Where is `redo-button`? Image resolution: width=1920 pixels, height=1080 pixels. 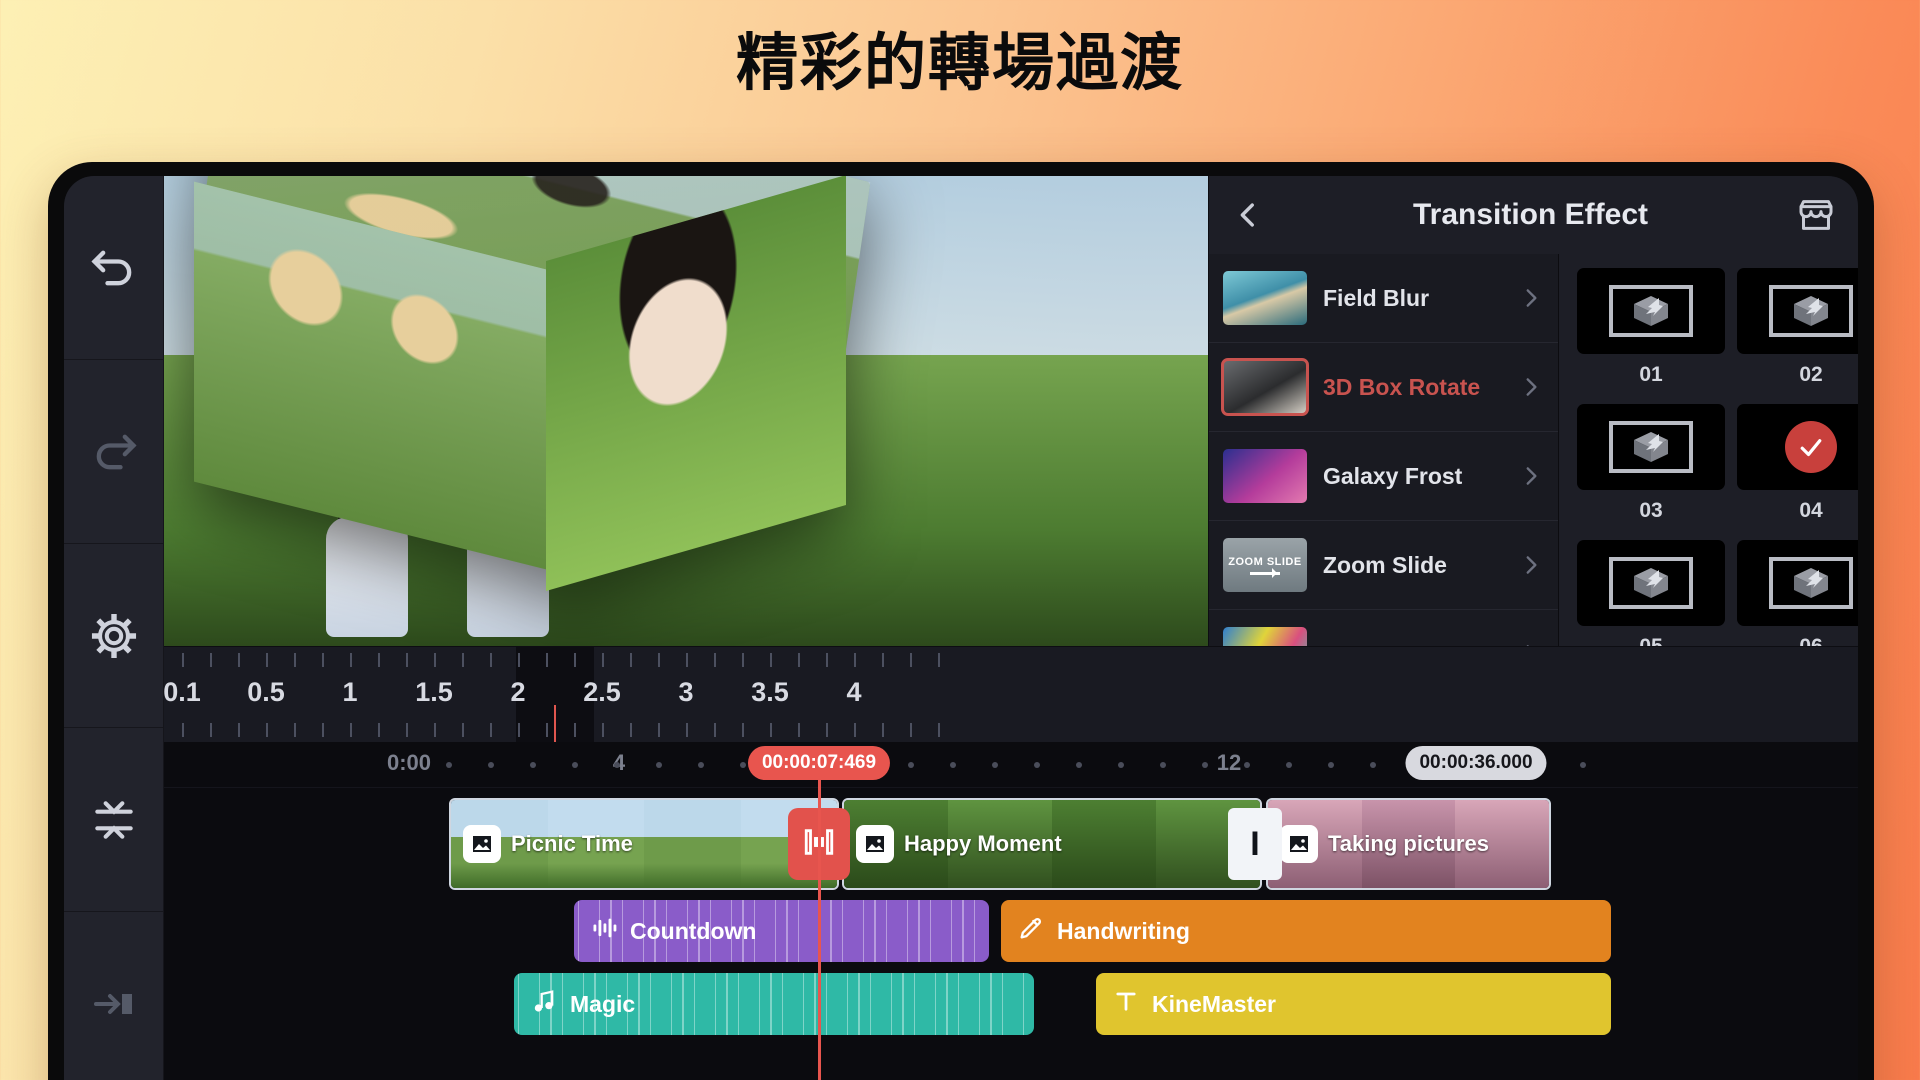 redo-button is located at coordinates (113, 452).